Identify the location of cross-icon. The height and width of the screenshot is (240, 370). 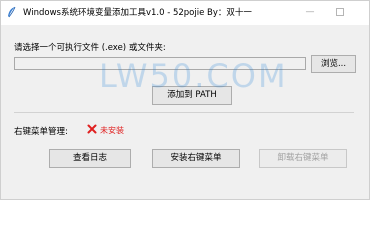
(92, 129).